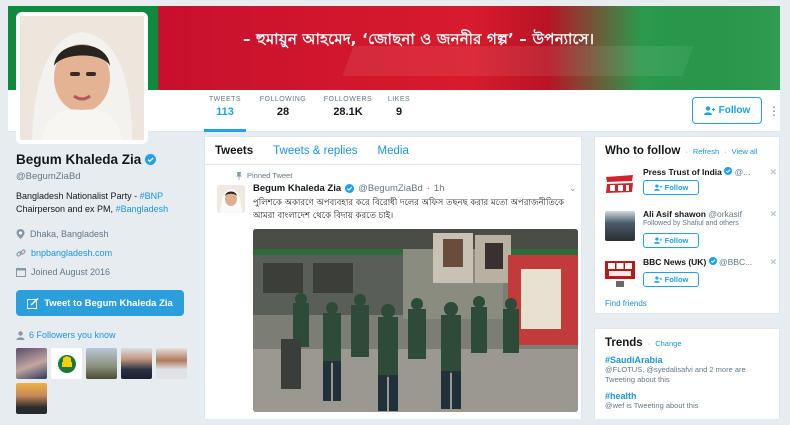  What do you see at coordinates (239, 175) in the screenshot?
I see `pin-icon` at bounding box center [239, 175].